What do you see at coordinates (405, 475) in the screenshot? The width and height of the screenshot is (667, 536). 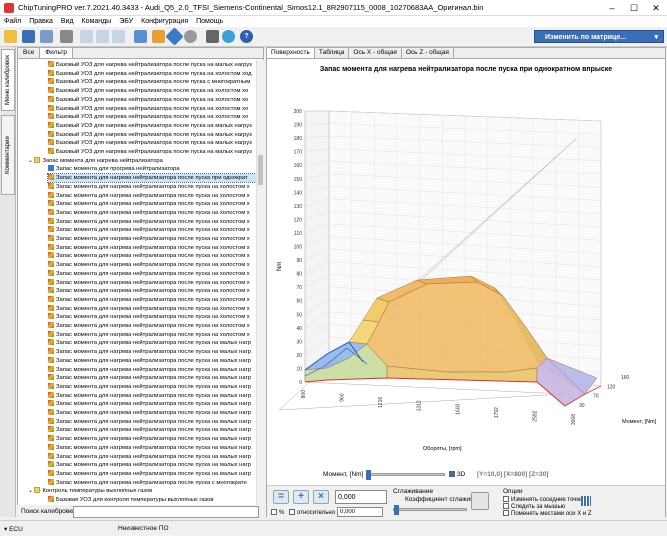 I see `torque-slider` at bounding box center [405, 475].